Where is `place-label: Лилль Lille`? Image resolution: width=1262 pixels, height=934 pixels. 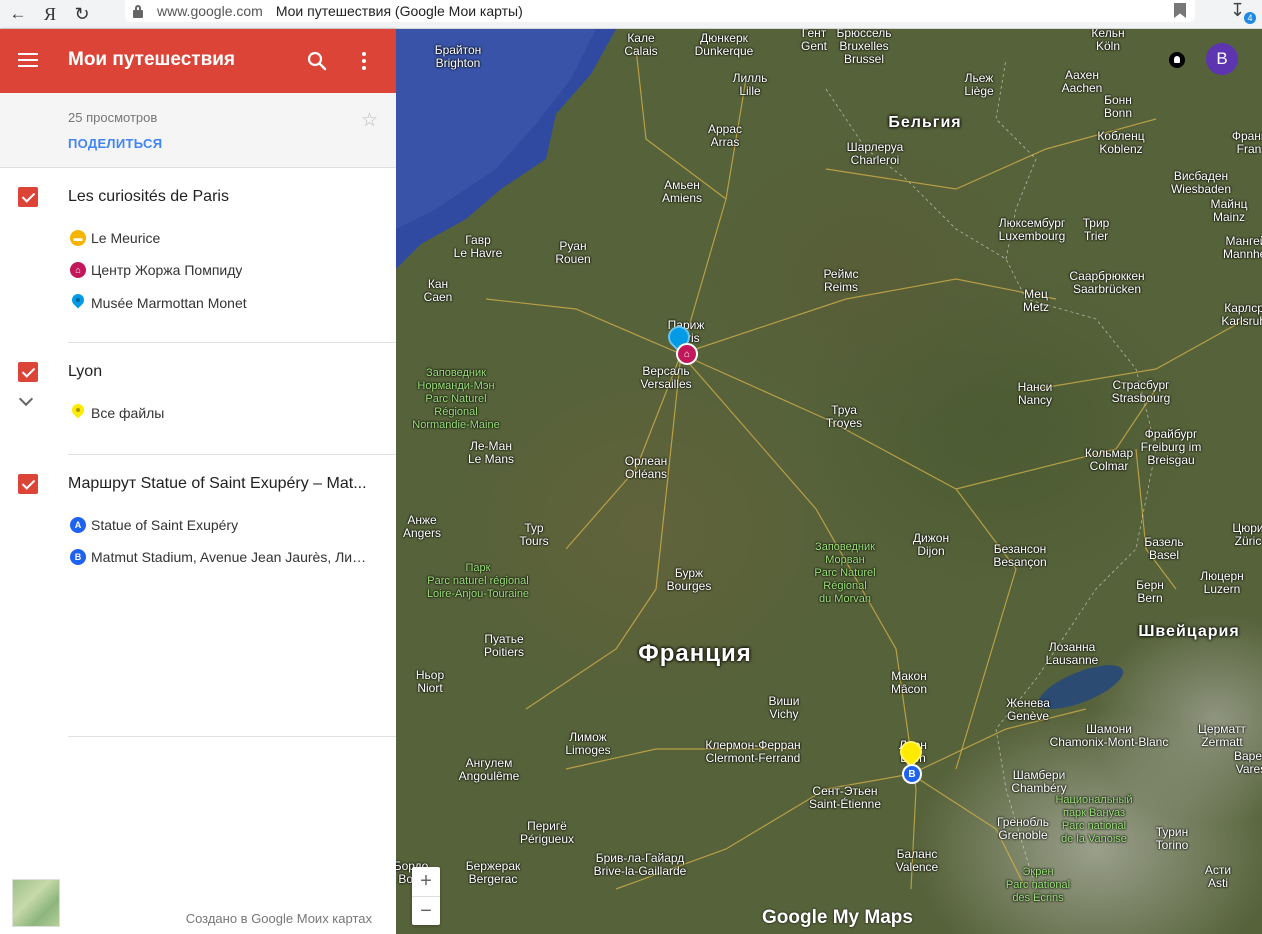 place-label: Лилль Lille is located at coordinates (750, 84).